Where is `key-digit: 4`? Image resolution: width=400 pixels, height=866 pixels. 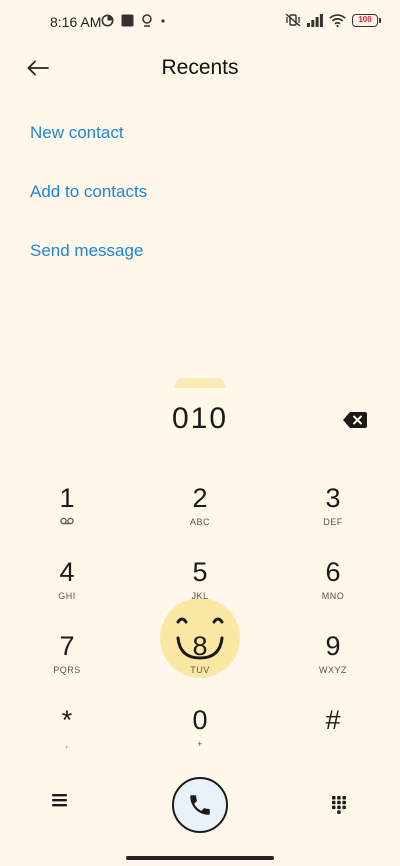
key-digit: 4 is located at coordinates (67, 572).